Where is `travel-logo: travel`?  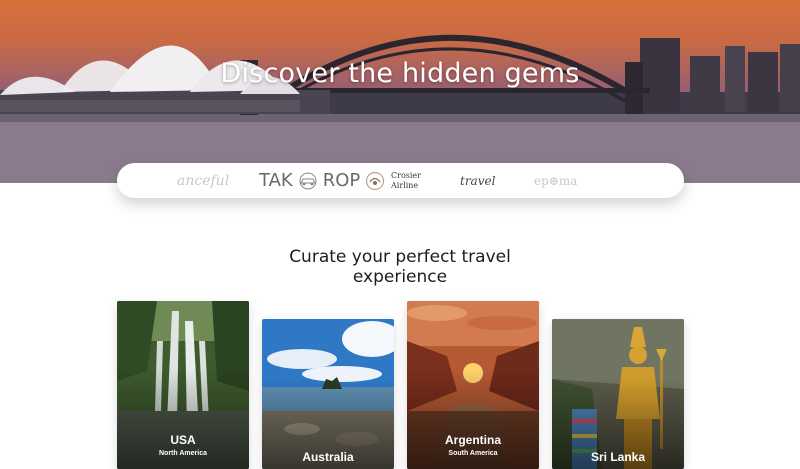 travel-logo: travel is located at coordinates (477, 180).